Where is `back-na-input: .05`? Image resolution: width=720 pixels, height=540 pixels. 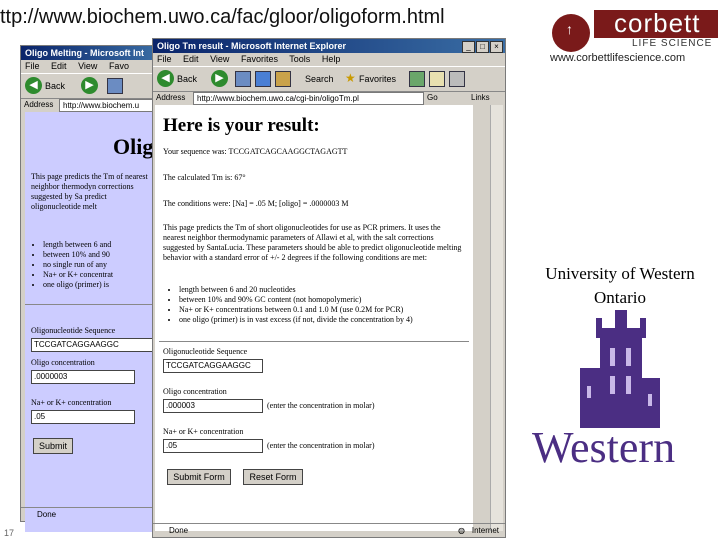 back-na-input: .05 is located at coordinates (83, 417).